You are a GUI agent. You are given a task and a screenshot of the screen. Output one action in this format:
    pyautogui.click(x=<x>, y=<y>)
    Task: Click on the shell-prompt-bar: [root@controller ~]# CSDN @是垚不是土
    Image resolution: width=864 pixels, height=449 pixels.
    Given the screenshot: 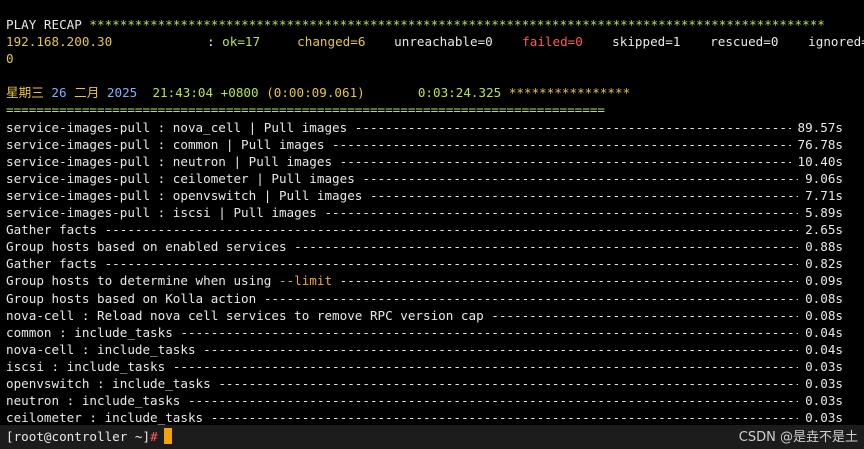 What is the action you would take?
    pyautogui.click(x=432, y=437)
    